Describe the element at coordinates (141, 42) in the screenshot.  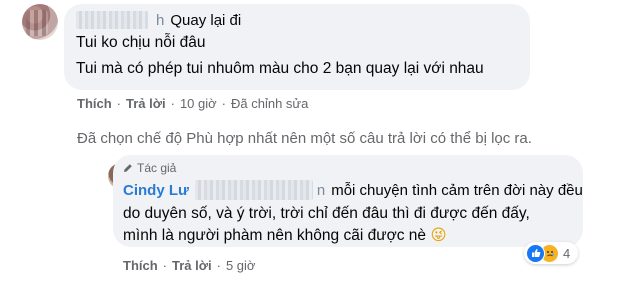
I see `comment-line-2: Tui ko chịu nỗi đâu` at that location.